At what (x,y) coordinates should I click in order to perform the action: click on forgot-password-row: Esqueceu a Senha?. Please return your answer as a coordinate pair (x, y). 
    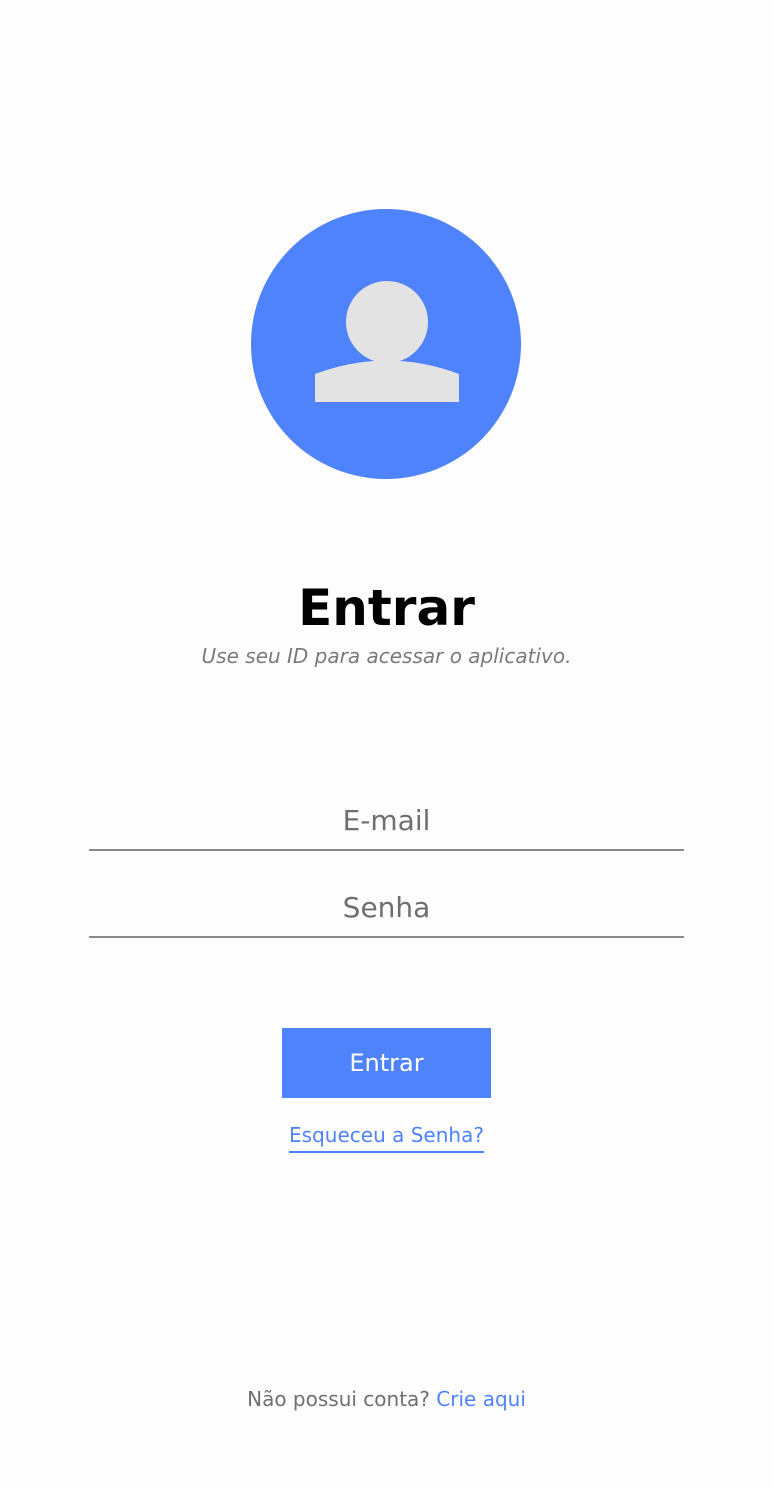
    Looking at the image, I should click on (386, 1137).